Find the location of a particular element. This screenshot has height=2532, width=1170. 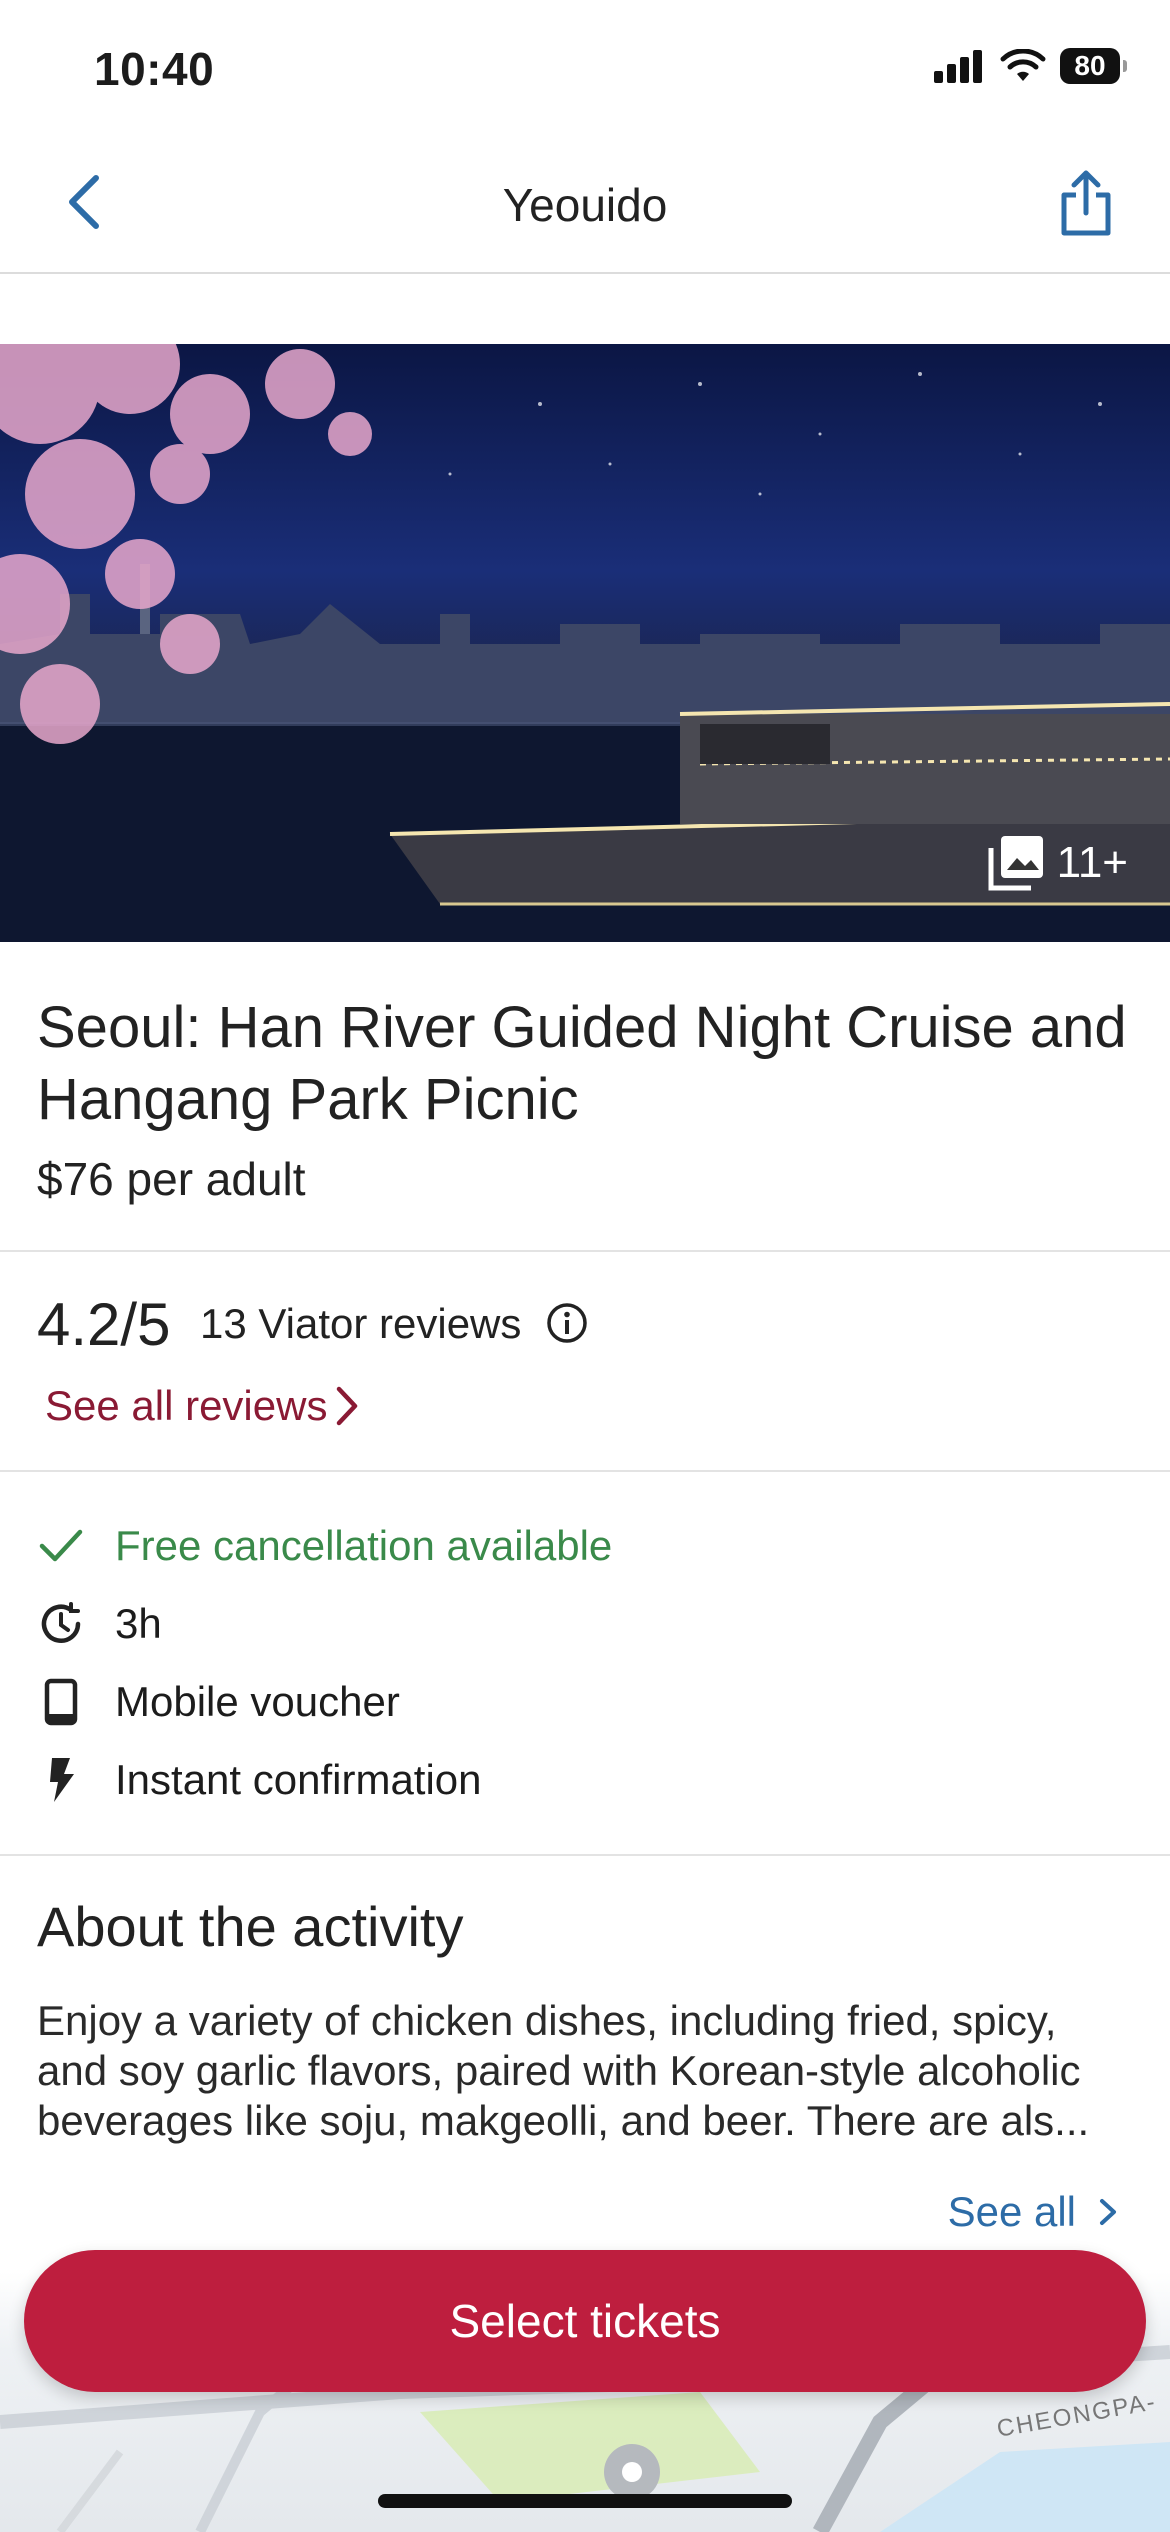

info-icon is located at coordinates (567, 1323).